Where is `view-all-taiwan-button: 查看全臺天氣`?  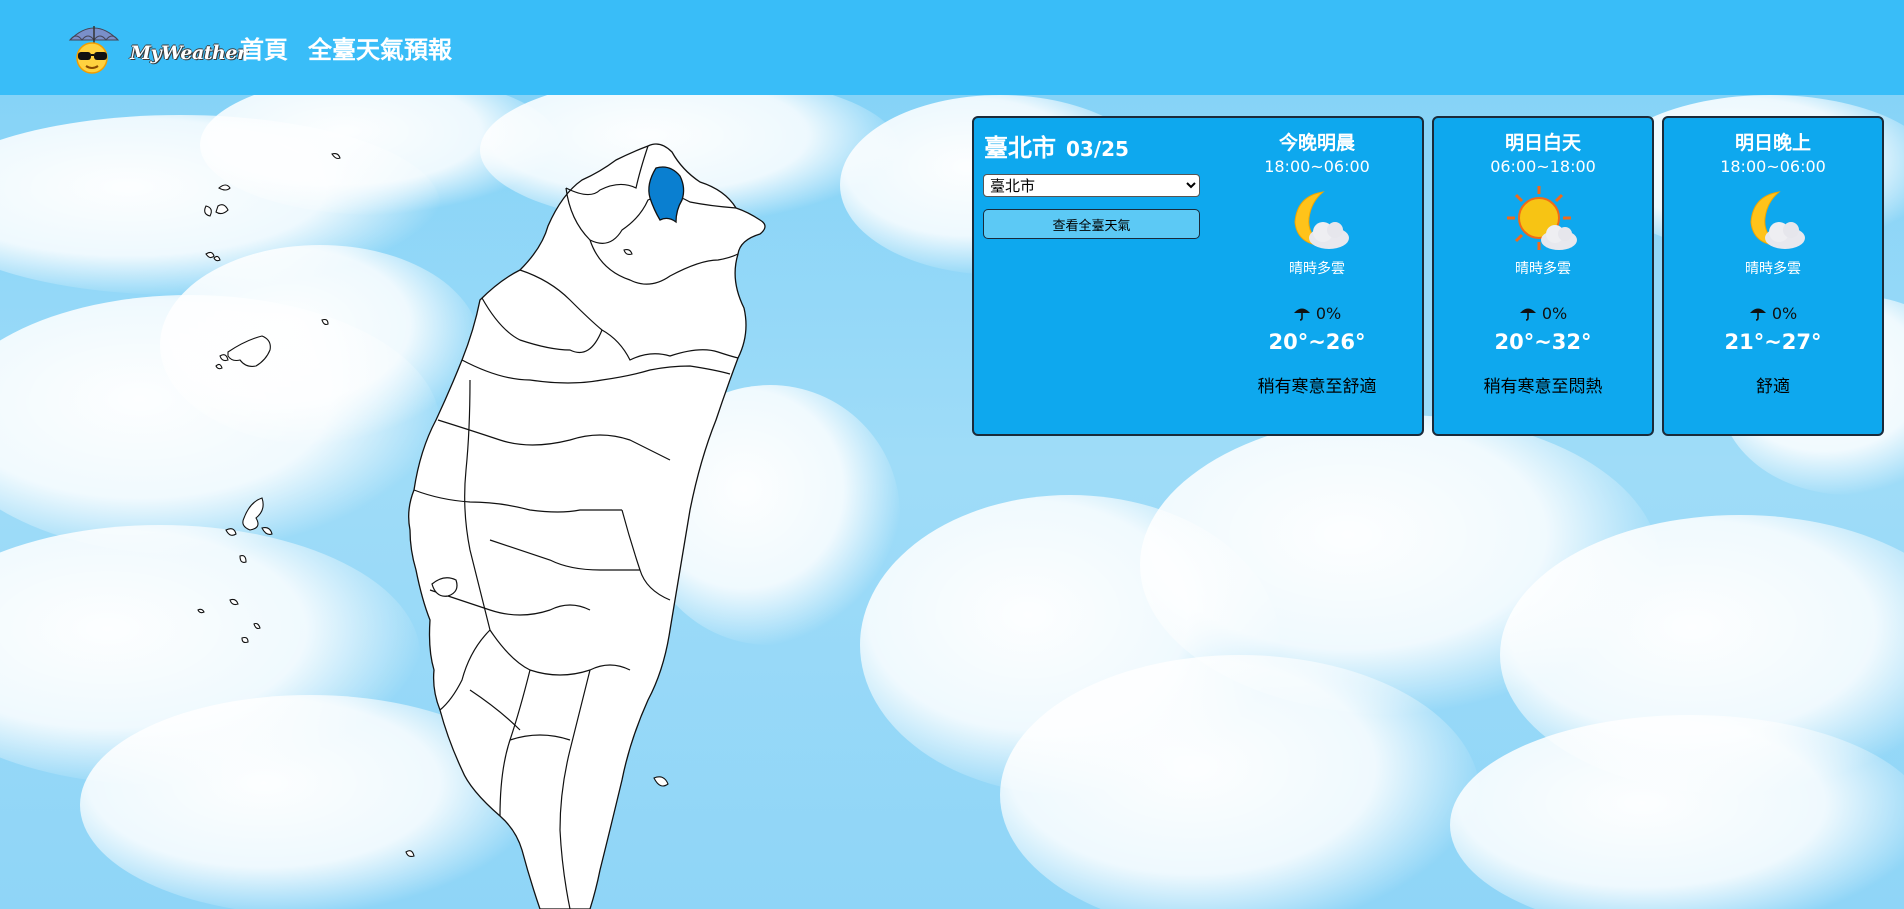 view-all-taiwan-button: 查看全臺天氣 is located at coordinates (1091, 224).